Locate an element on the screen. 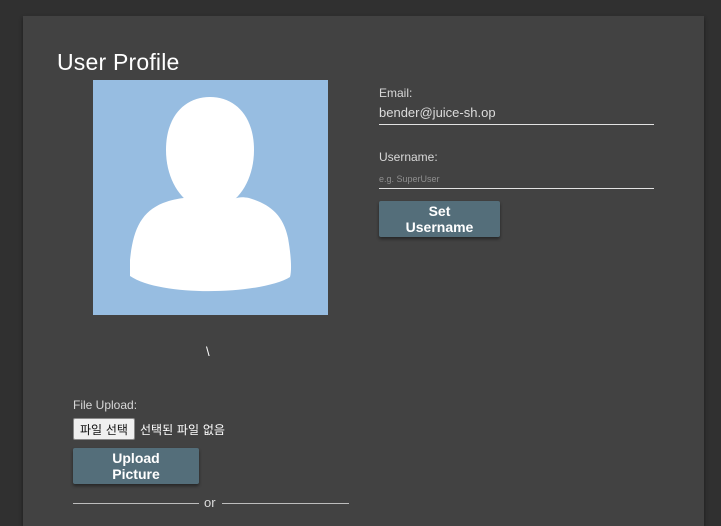 The width and height of the screenshot is (721, 526). or-divider: or is located at coordinates (211, 503).